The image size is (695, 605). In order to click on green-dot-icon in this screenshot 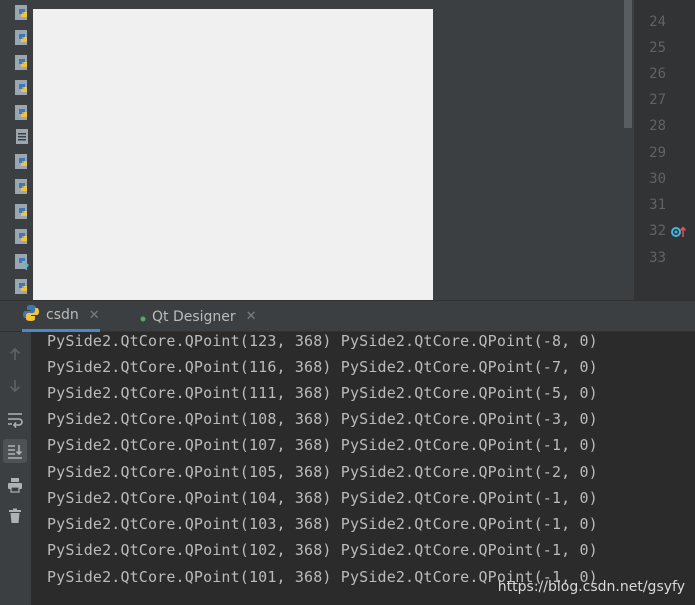, I will do `click(143, 317)`.